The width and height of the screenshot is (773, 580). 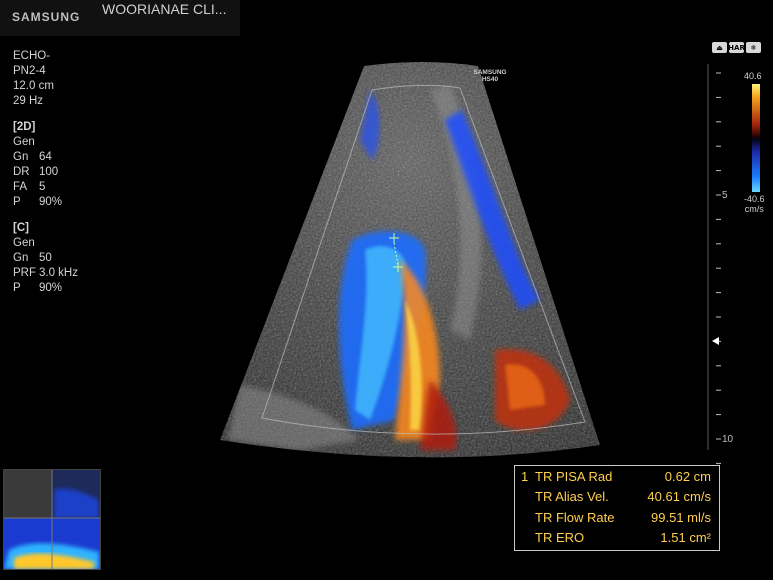 I want to click on status-icons: ⏏ HAR ❄, so click(x=736, y=47).